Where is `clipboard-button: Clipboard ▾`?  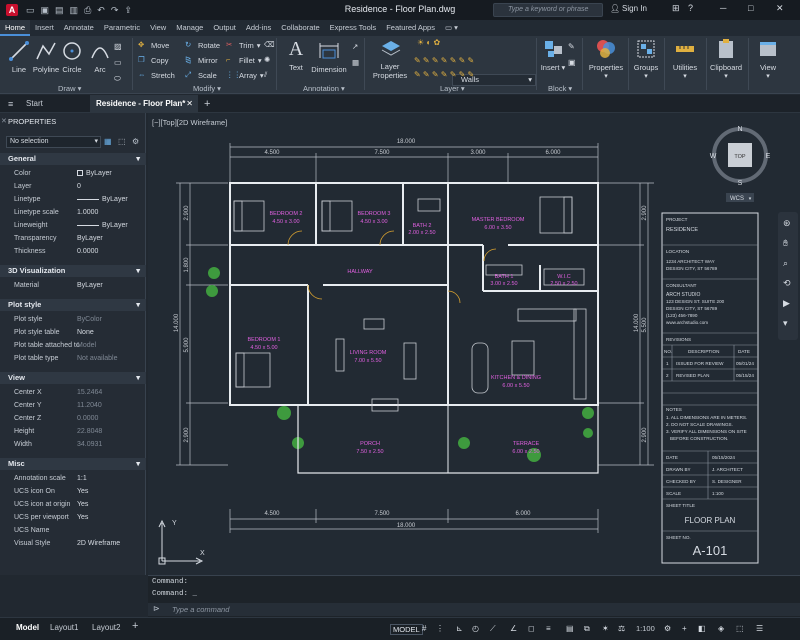
clipboard-button: Clipboard ▾ is located at coordinates (726, 59).